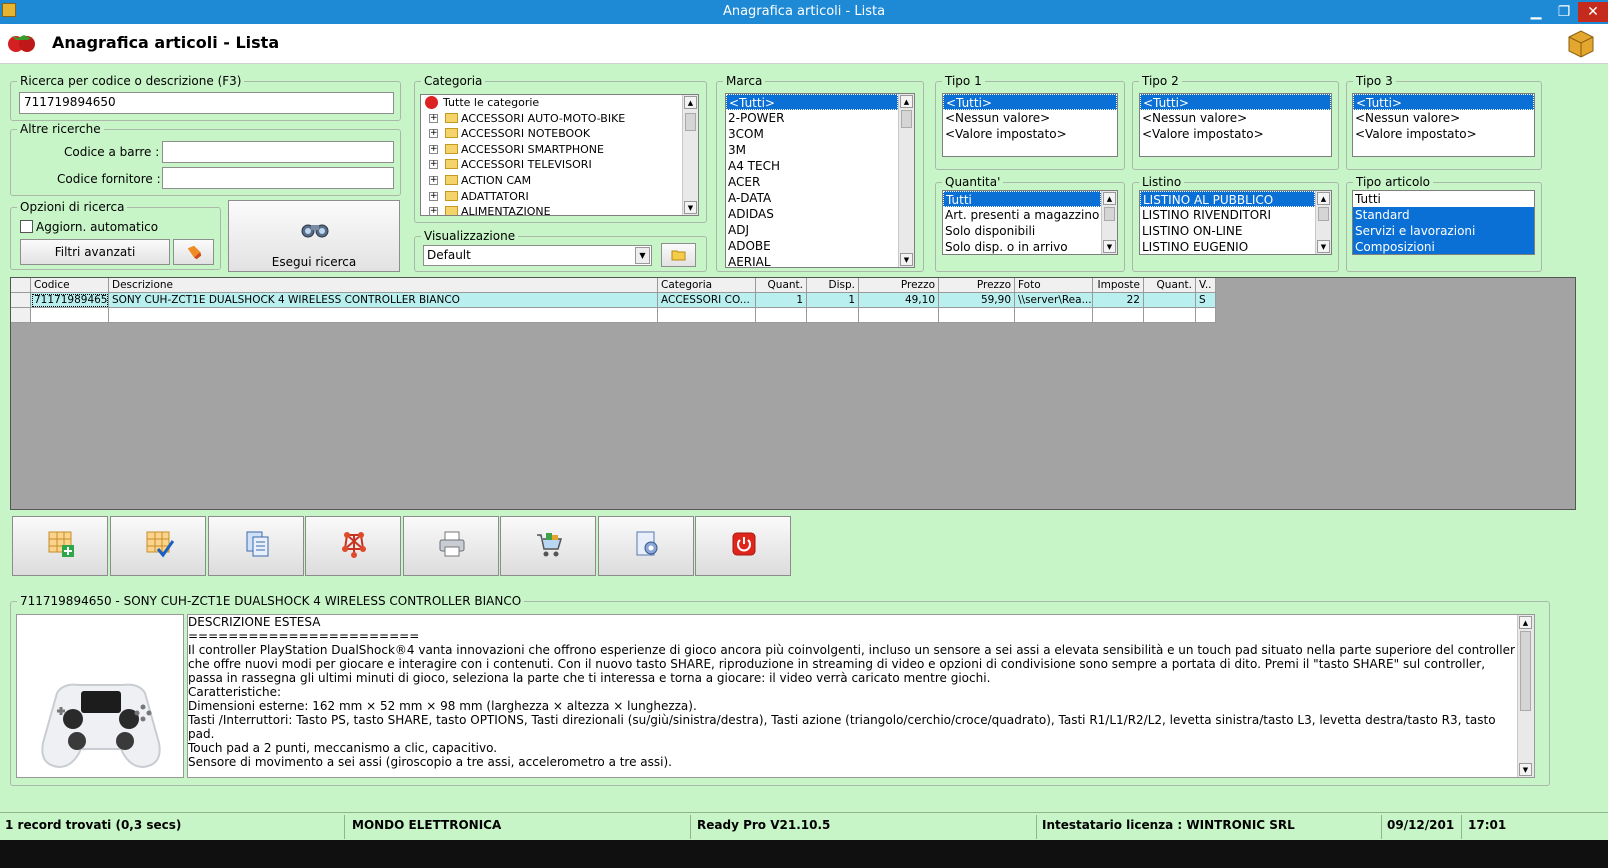  Describe the element at coordinates (1227, 199) in the screenshot. I see `list-item: LISTINO AL PUBBLICO` at that location.